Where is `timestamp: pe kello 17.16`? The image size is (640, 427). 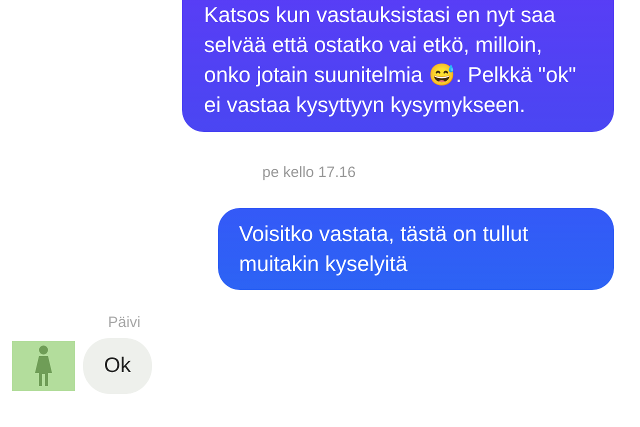 timestamp: pe kello 17.16 is located at coordinates (309, 172).